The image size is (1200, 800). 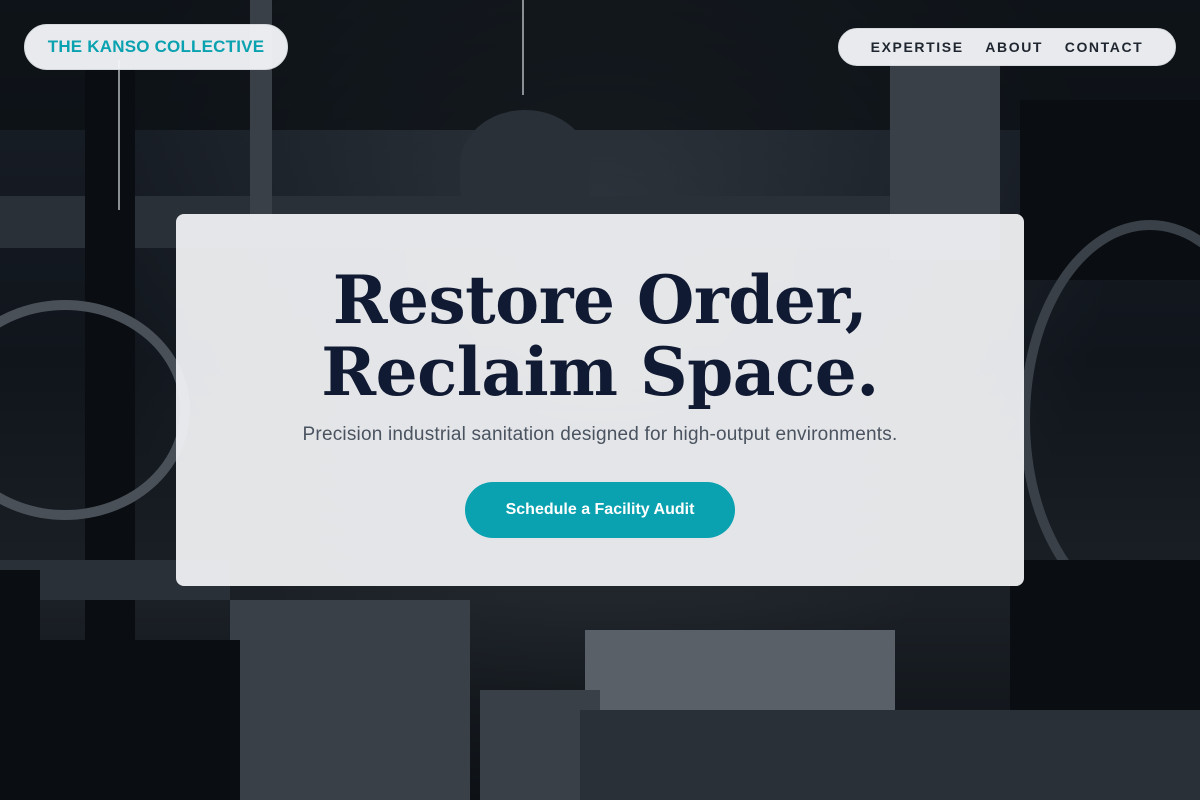 I want to click on schedule-audit-button: Schedule a Facility Audit, so click(x=600, y=510).